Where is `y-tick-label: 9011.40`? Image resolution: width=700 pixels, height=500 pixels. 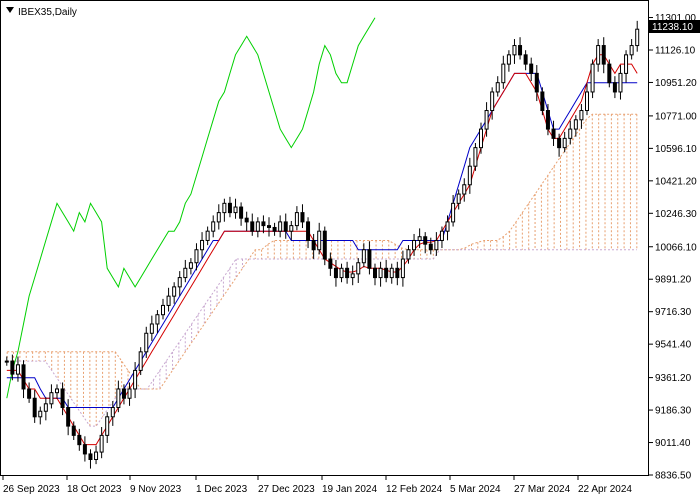
y-tick-label: 9011.40 is located at coordinates (673, 443).